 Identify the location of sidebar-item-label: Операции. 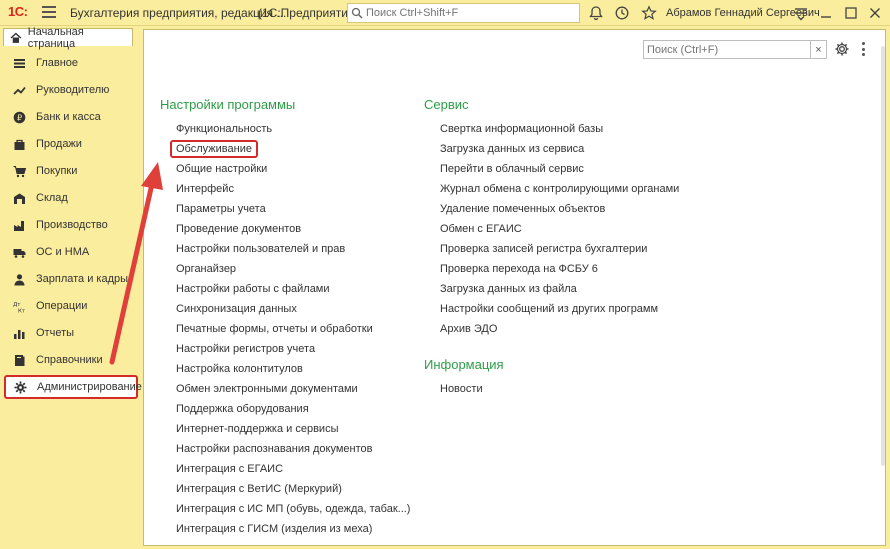
(62, 306).